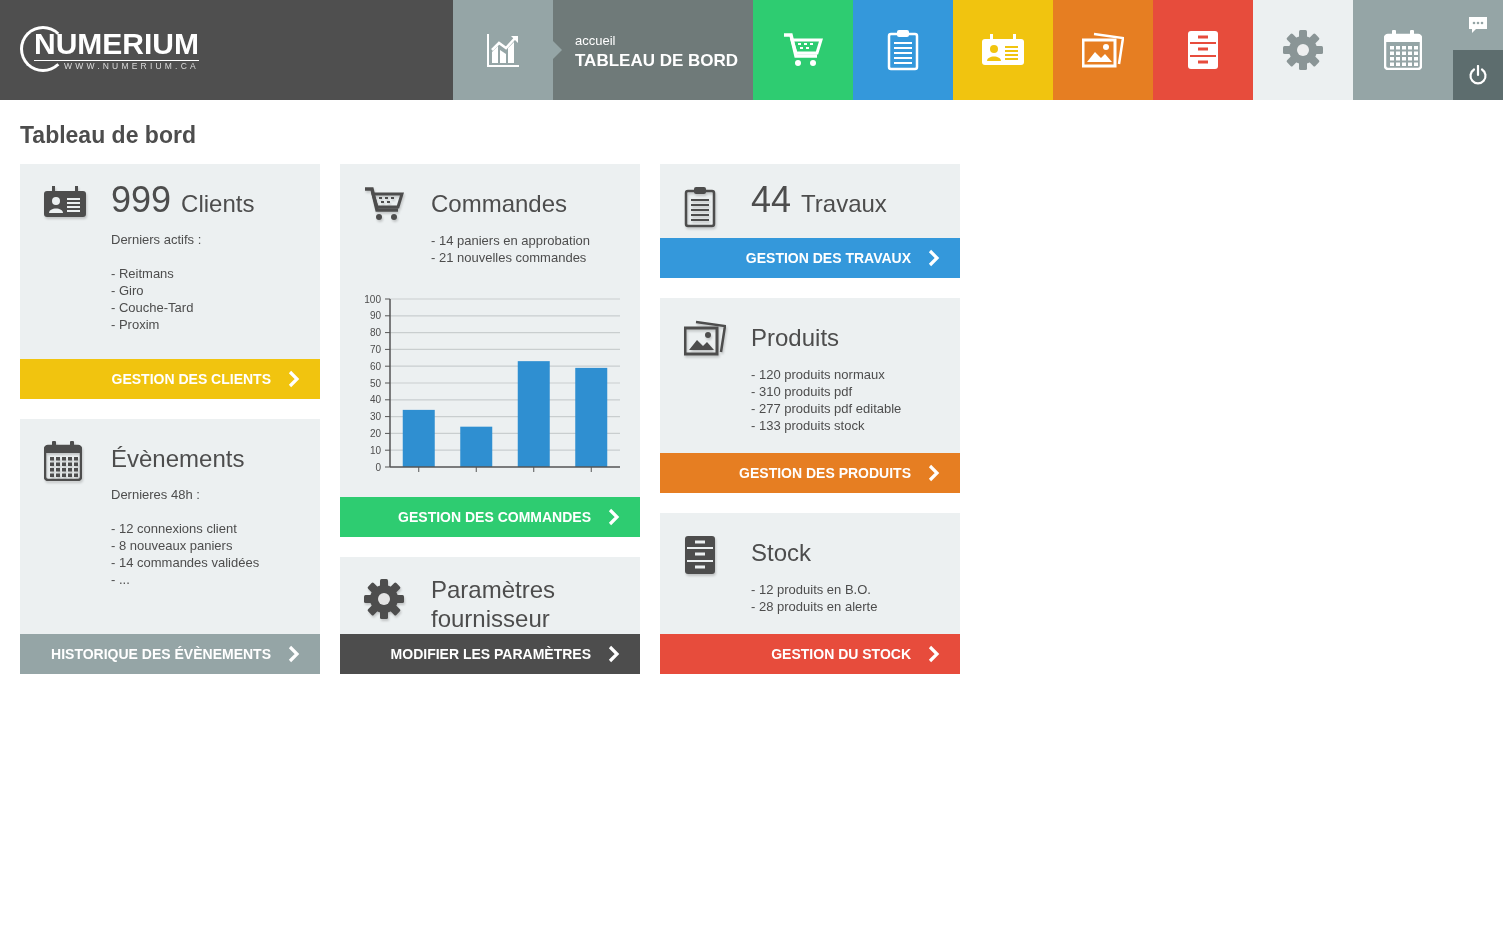 Image resolution: width=1503 pixels, height=934 pixels. What do you see at coordinates (844, 203) in the screenshot?
I see `card-title: Travaux` at bounding box center [844, 203].